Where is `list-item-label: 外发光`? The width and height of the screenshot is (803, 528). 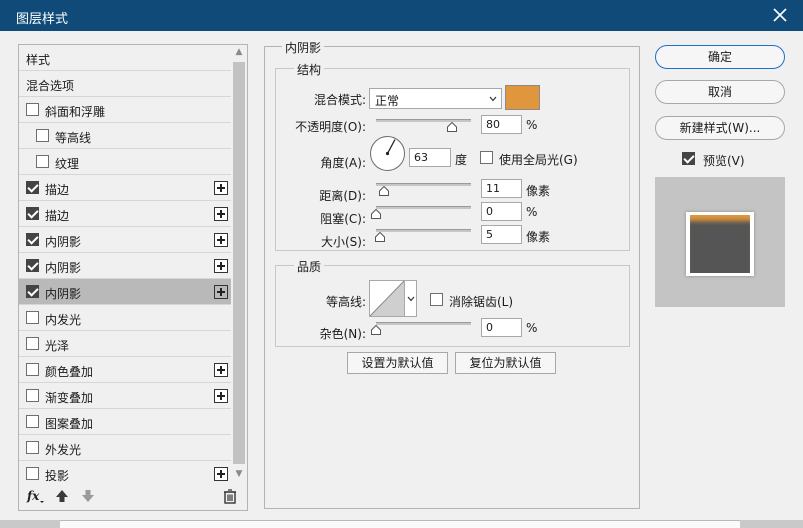
list-item-label: 外发光 is located at coordinates (63, 450).